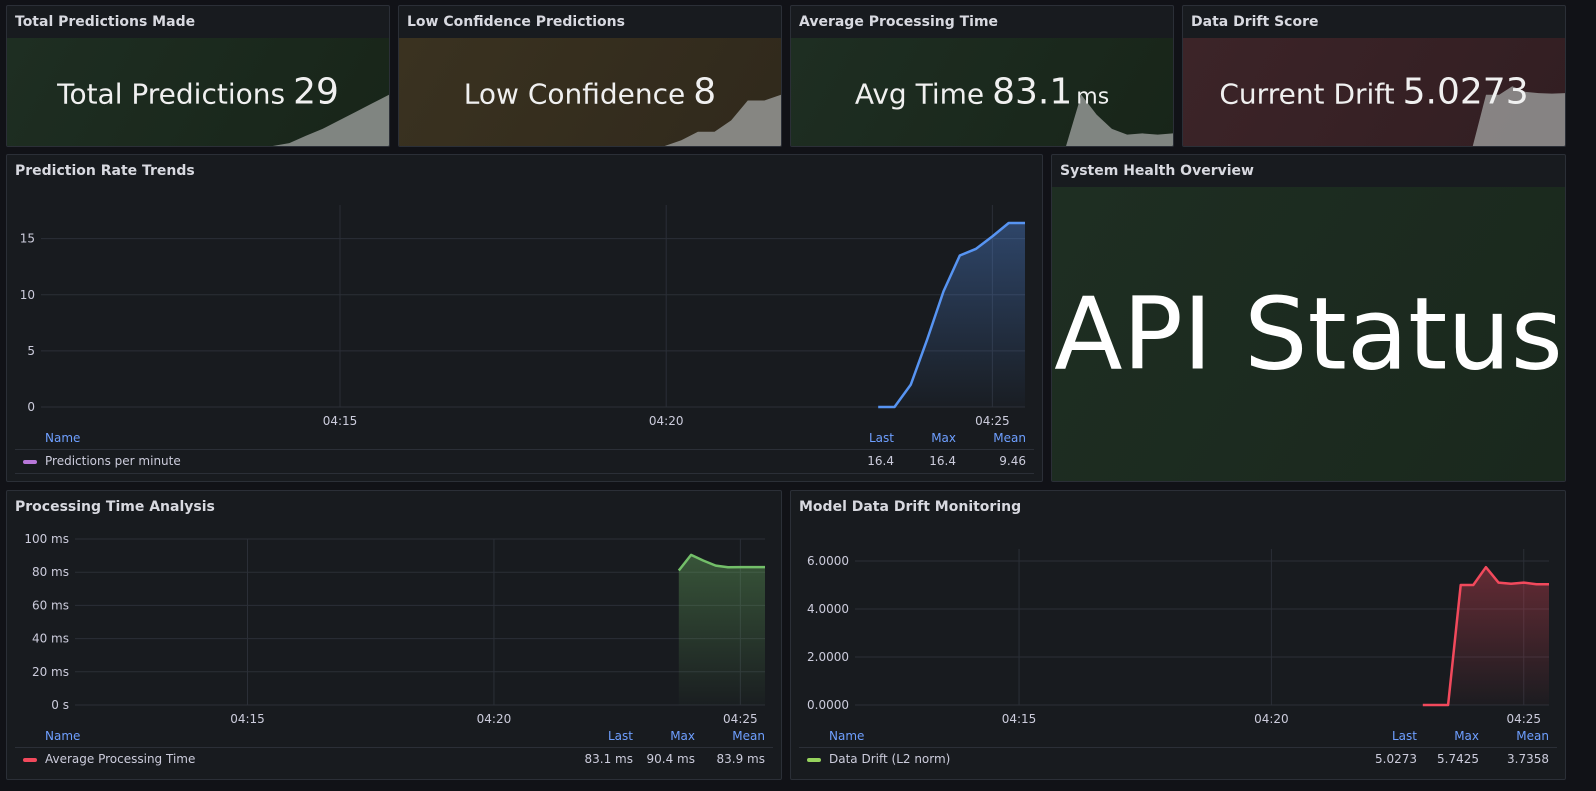 The height and width of the screenshot is (791, 1596). What do you see at coordinates (31, 351) in the screenshot?
I see `y-tick-label: 5` at bounding box center [31, 351].